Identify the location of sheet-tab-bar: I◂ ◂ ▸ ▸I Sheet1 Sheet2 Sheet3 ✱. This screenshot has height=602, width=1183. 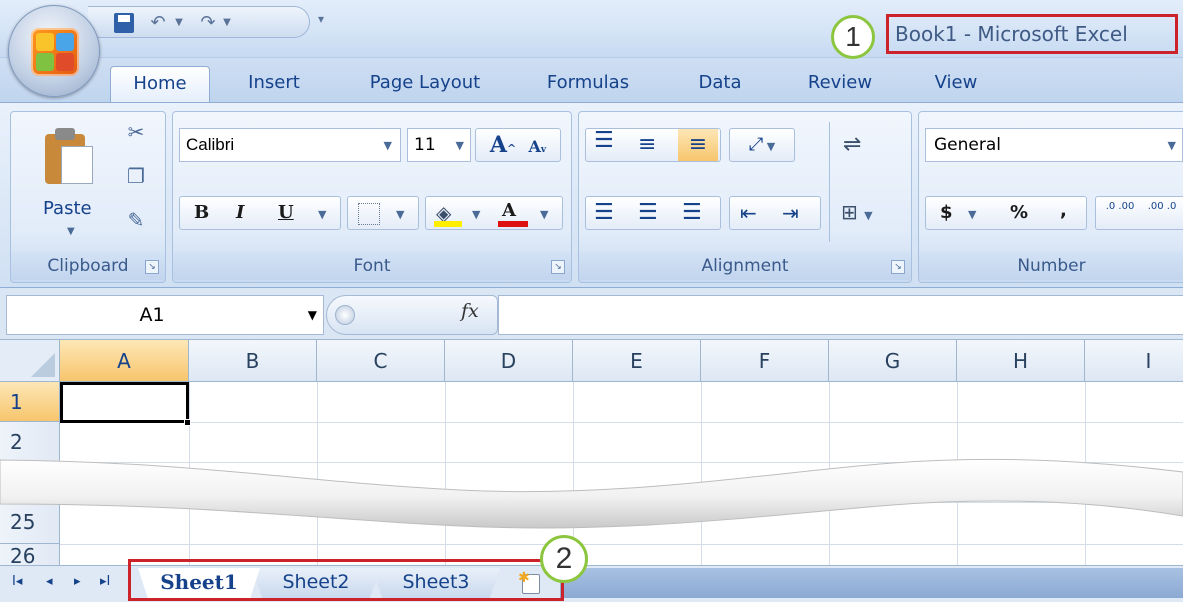
(591, 580).